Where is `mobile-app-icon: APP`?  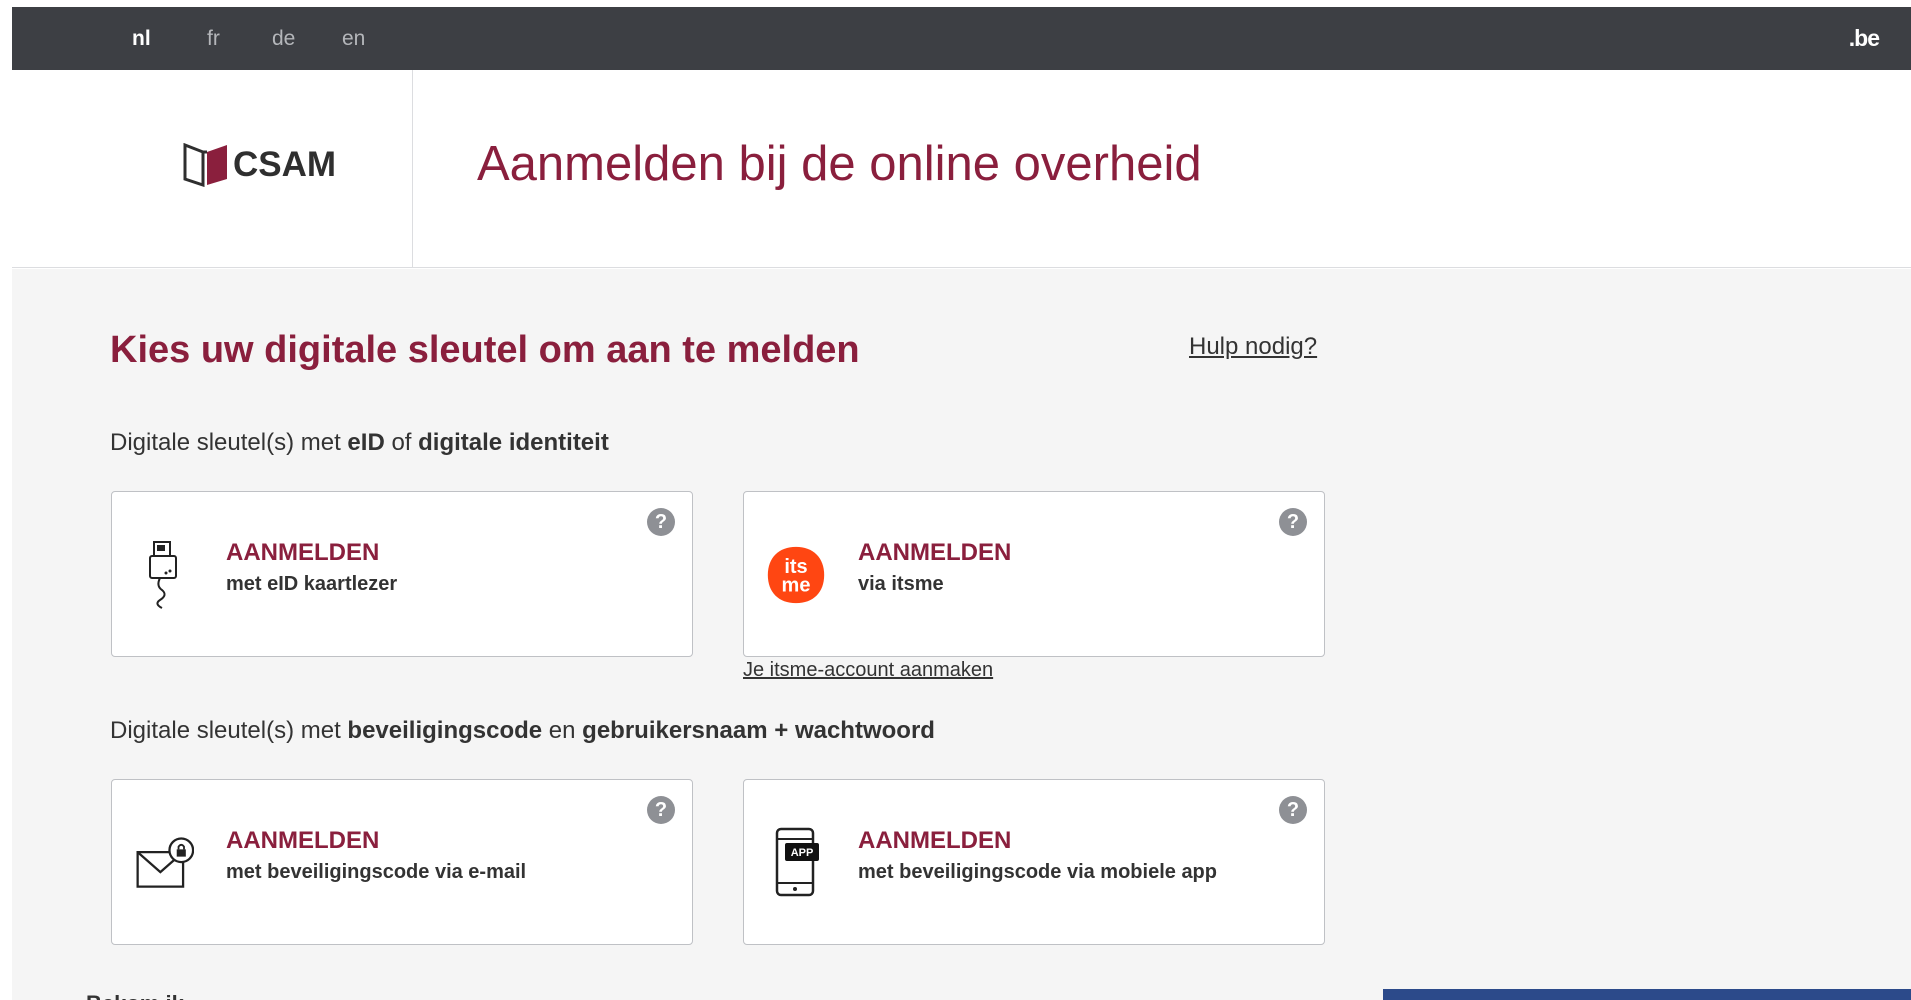
mobile-app-icon: APP is located at coordinates (796, 862).